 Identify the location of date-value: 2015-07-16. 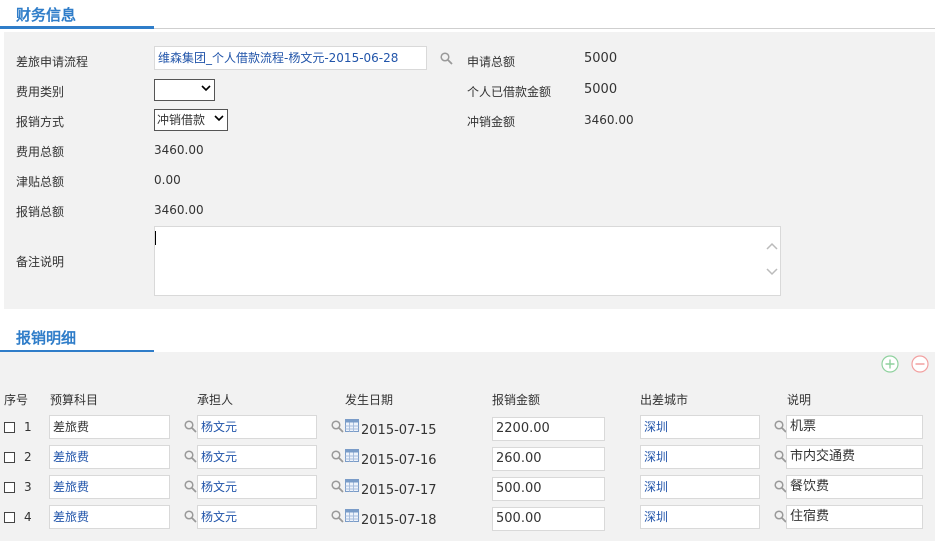
(399, 460).